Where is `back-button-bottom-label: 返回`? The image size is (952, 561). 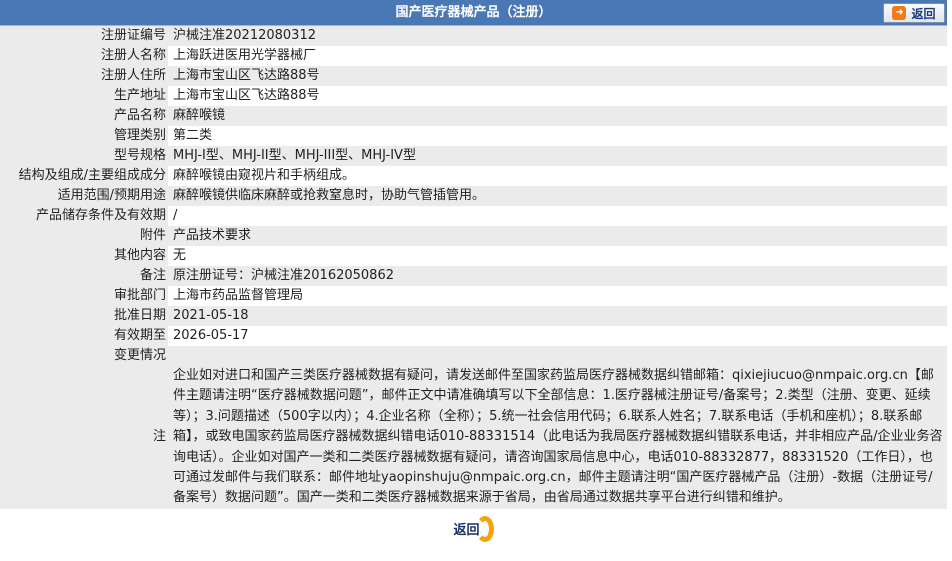
back-button-bottom-label: 返回 is located at coordinates (466, 531).